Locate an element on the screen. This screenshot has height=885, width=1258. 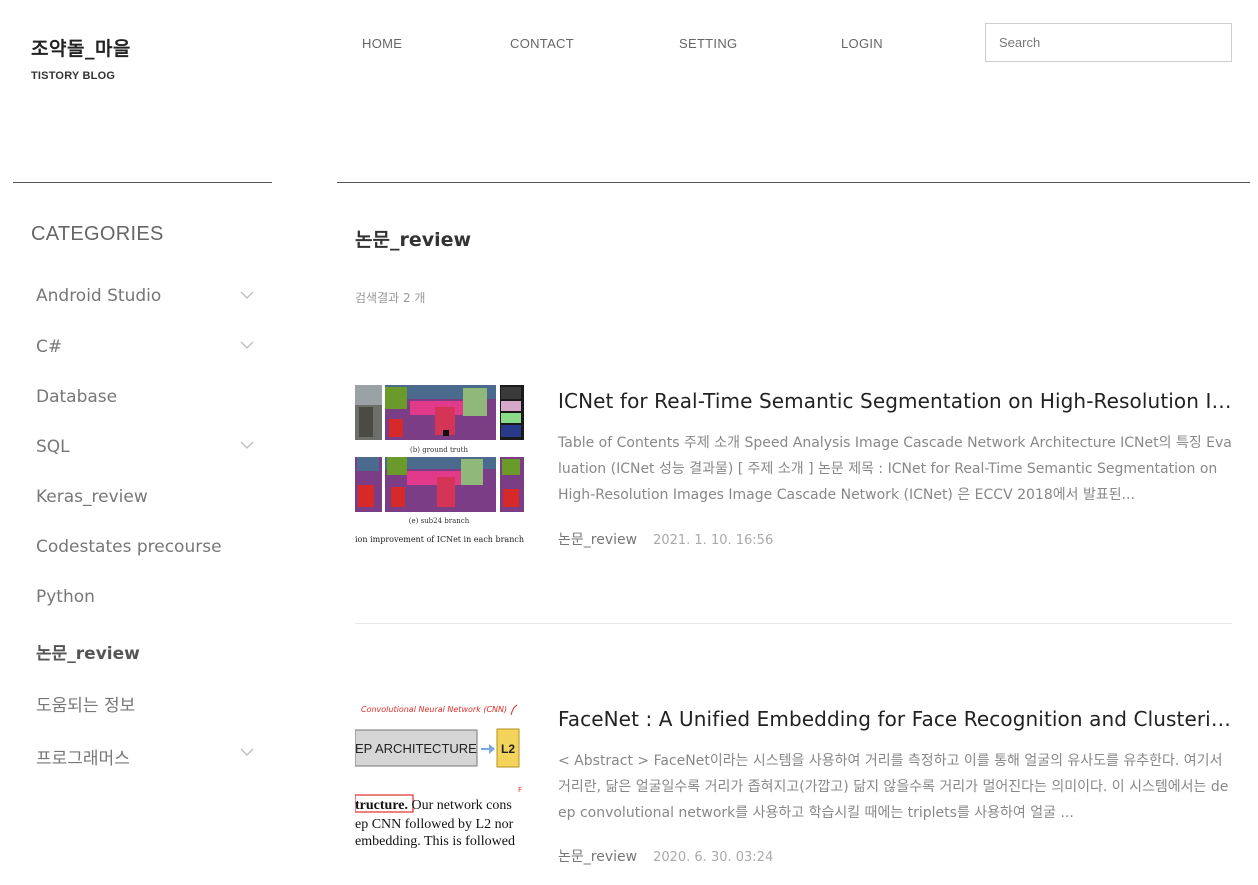
nav-home: HOME is located at coordinates (382, 43).